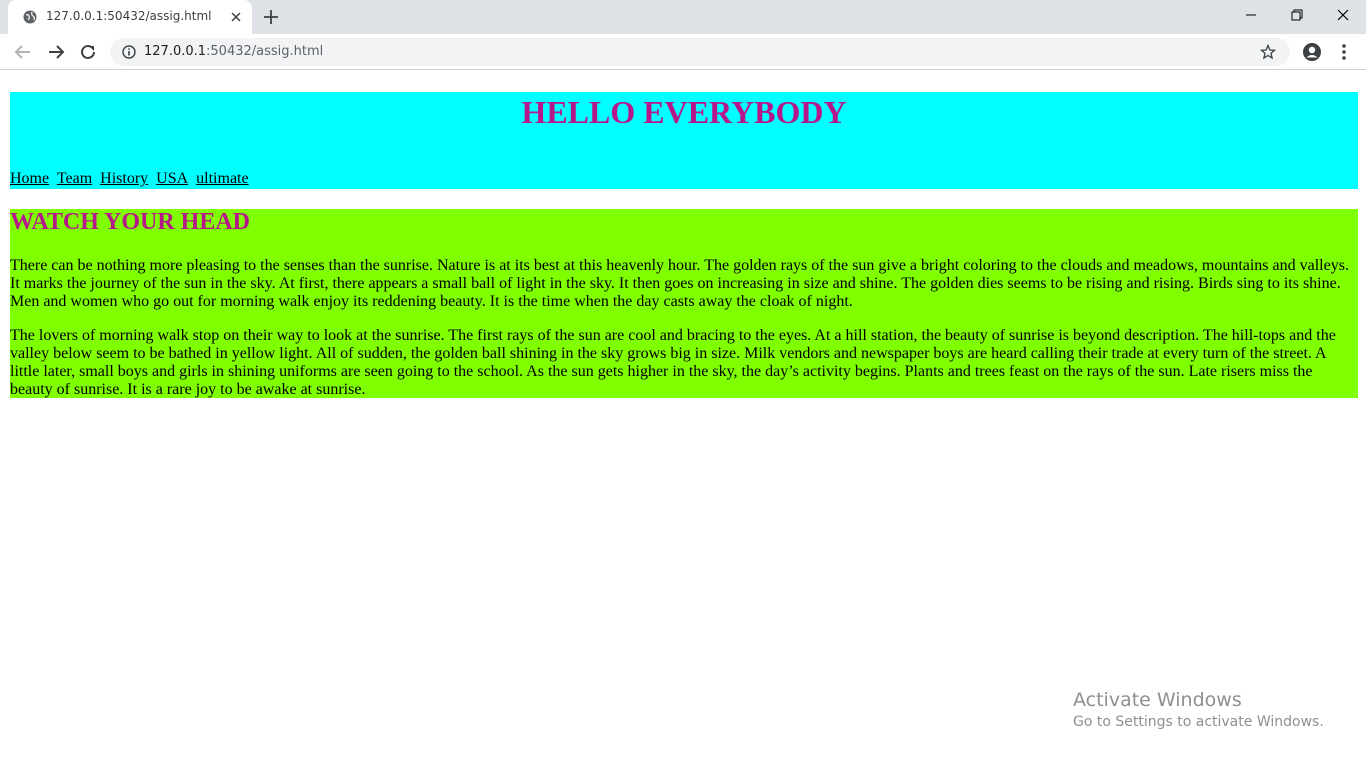  Describe the element at coordinates (683, 17) in the screenshot. I see `tab-strip: 127.0.0.1:50432/assig.html` at that location.